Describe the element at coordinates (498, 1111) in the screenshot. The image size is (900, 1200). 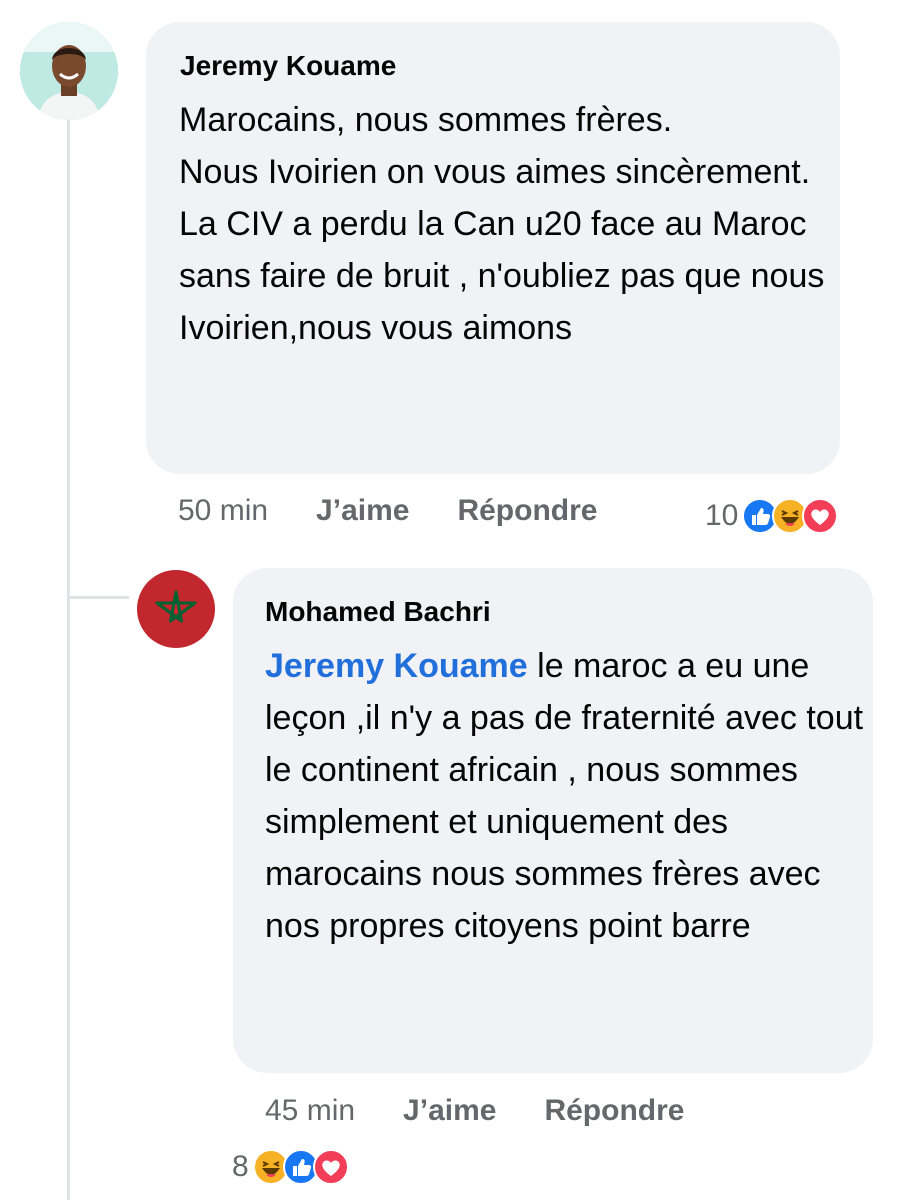
I see `comment-actions: 45 min J’aime Répondre` at that location.